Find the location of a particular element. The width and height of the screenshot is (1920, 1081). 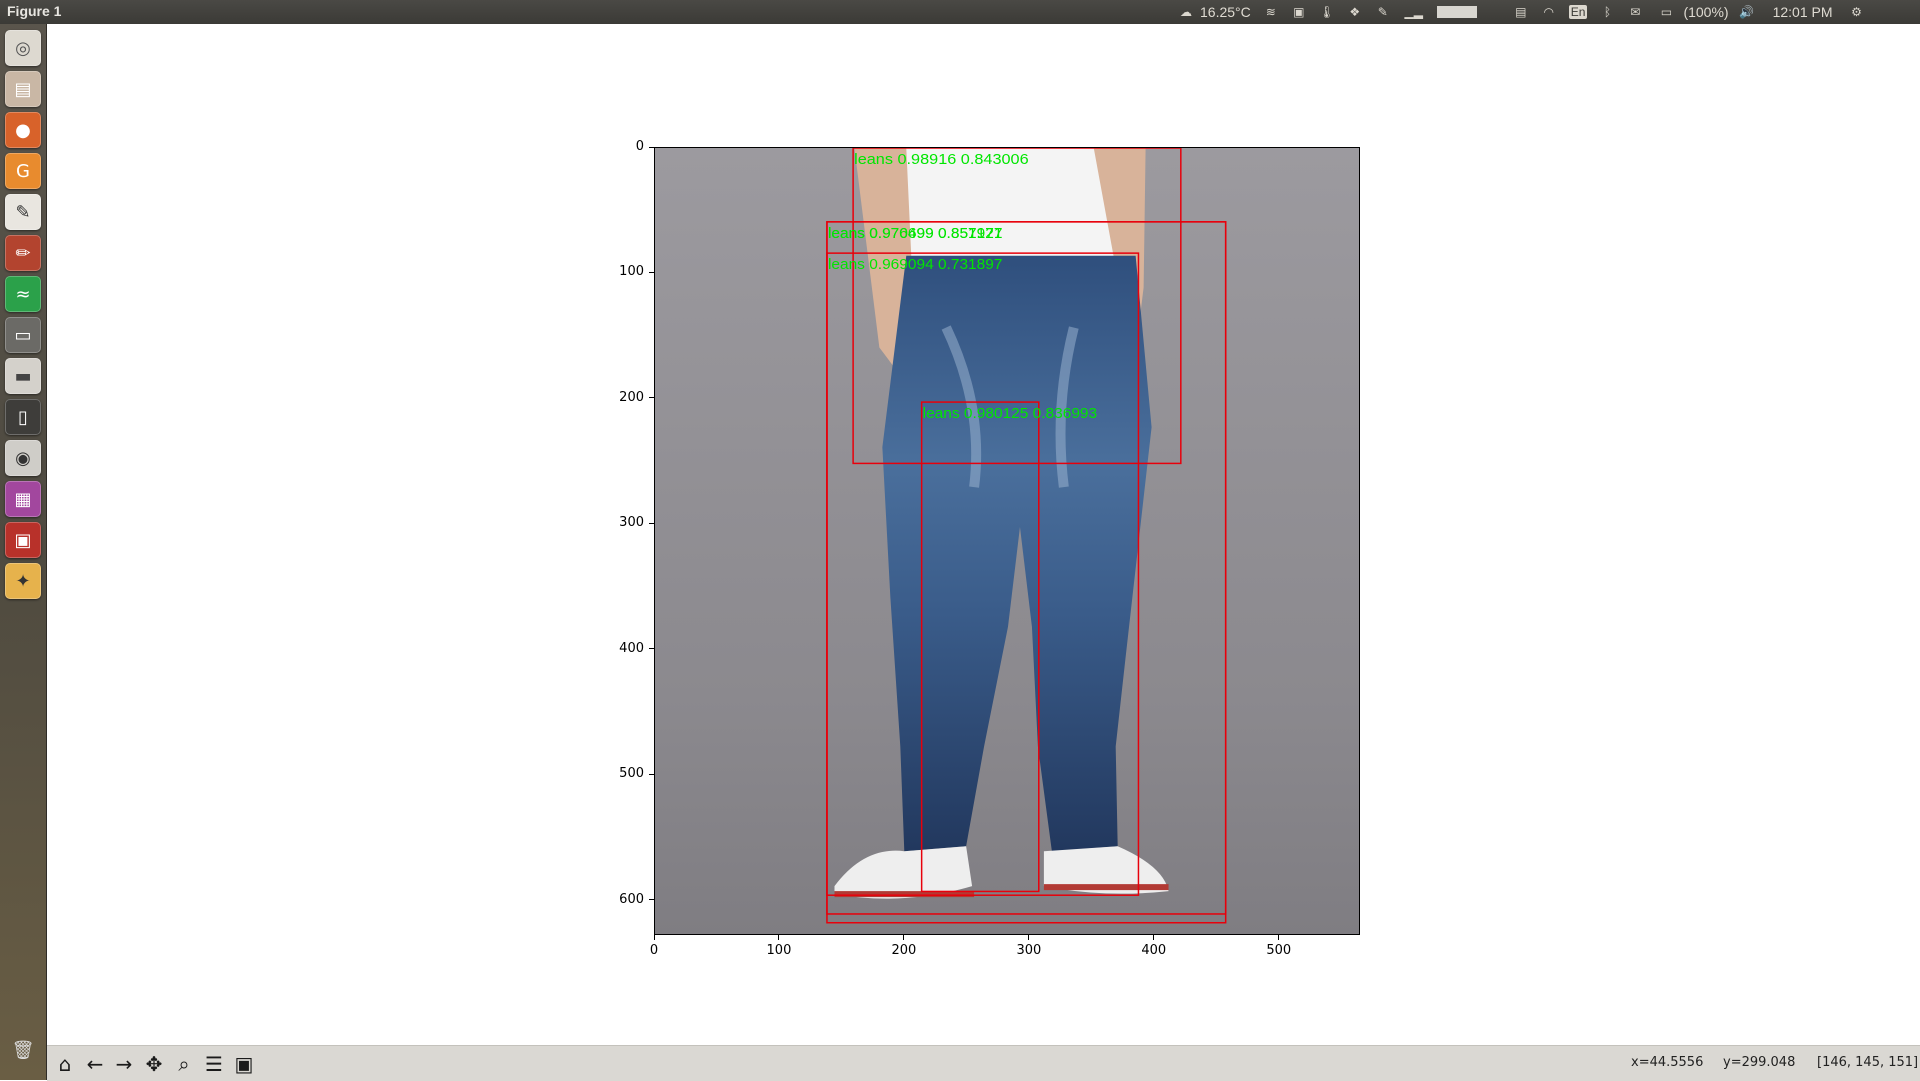

zoom-icon: ⌕ is located at coordinates (184, 1064).